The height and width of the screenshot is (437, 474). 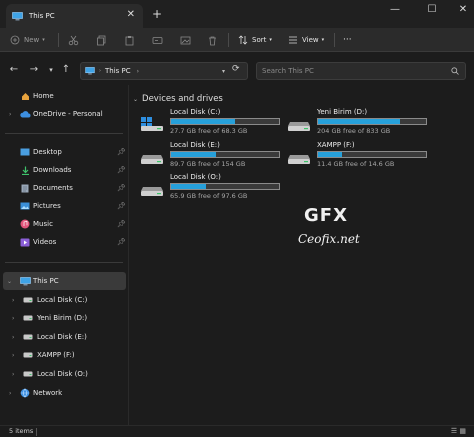 I want to click on sort-icon, so click(x=243, y=40).